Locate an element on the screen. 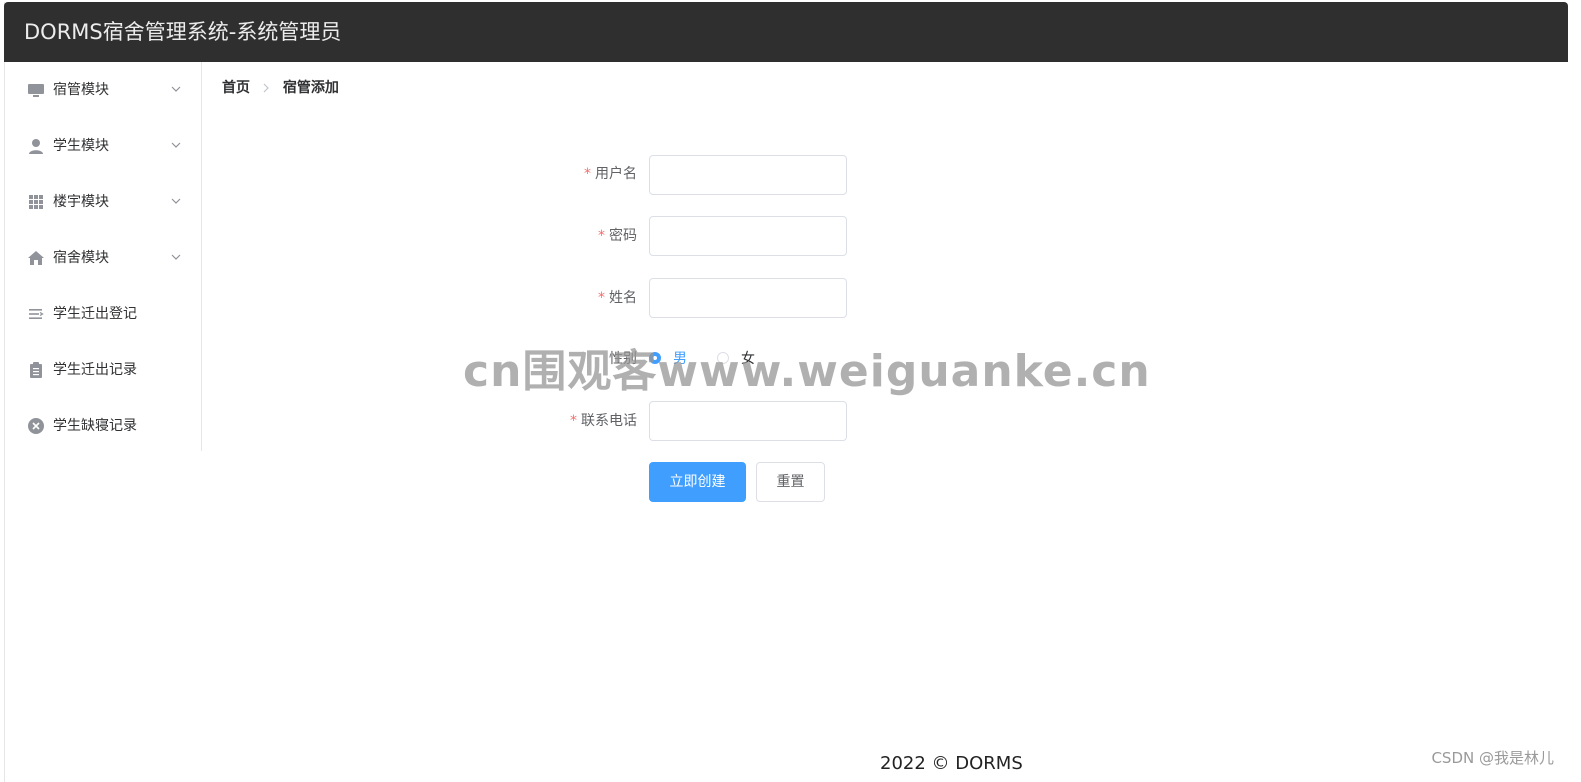  user-icon is located at coordinates (36, 146).